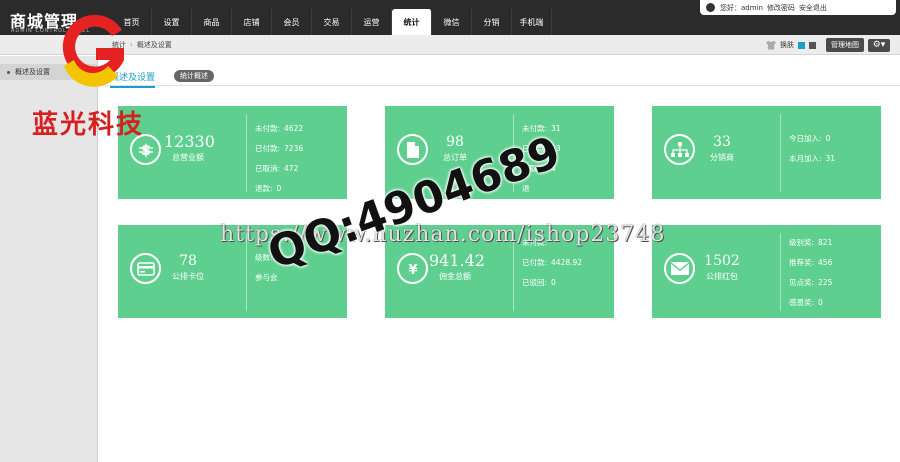 The height and width of the screenshot is (462, 900). I want to click on card-label: 公排卡位, so click(188, 276).